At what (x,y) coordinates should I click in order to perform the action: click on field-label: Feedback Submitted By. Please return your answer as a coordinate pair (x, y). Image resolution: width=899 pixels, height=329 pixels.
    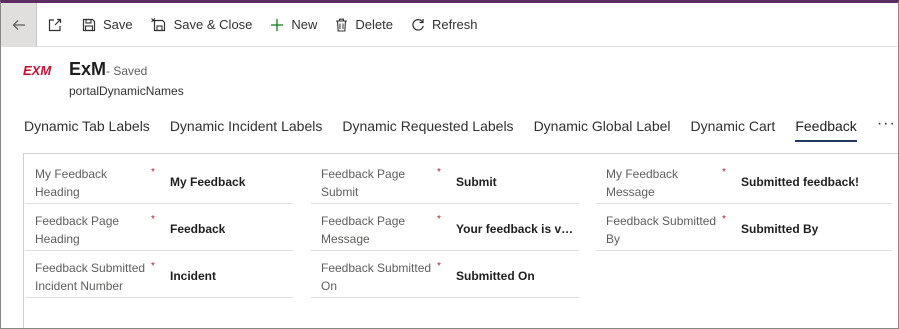
    Looking at the image, I should click on (661, 230).